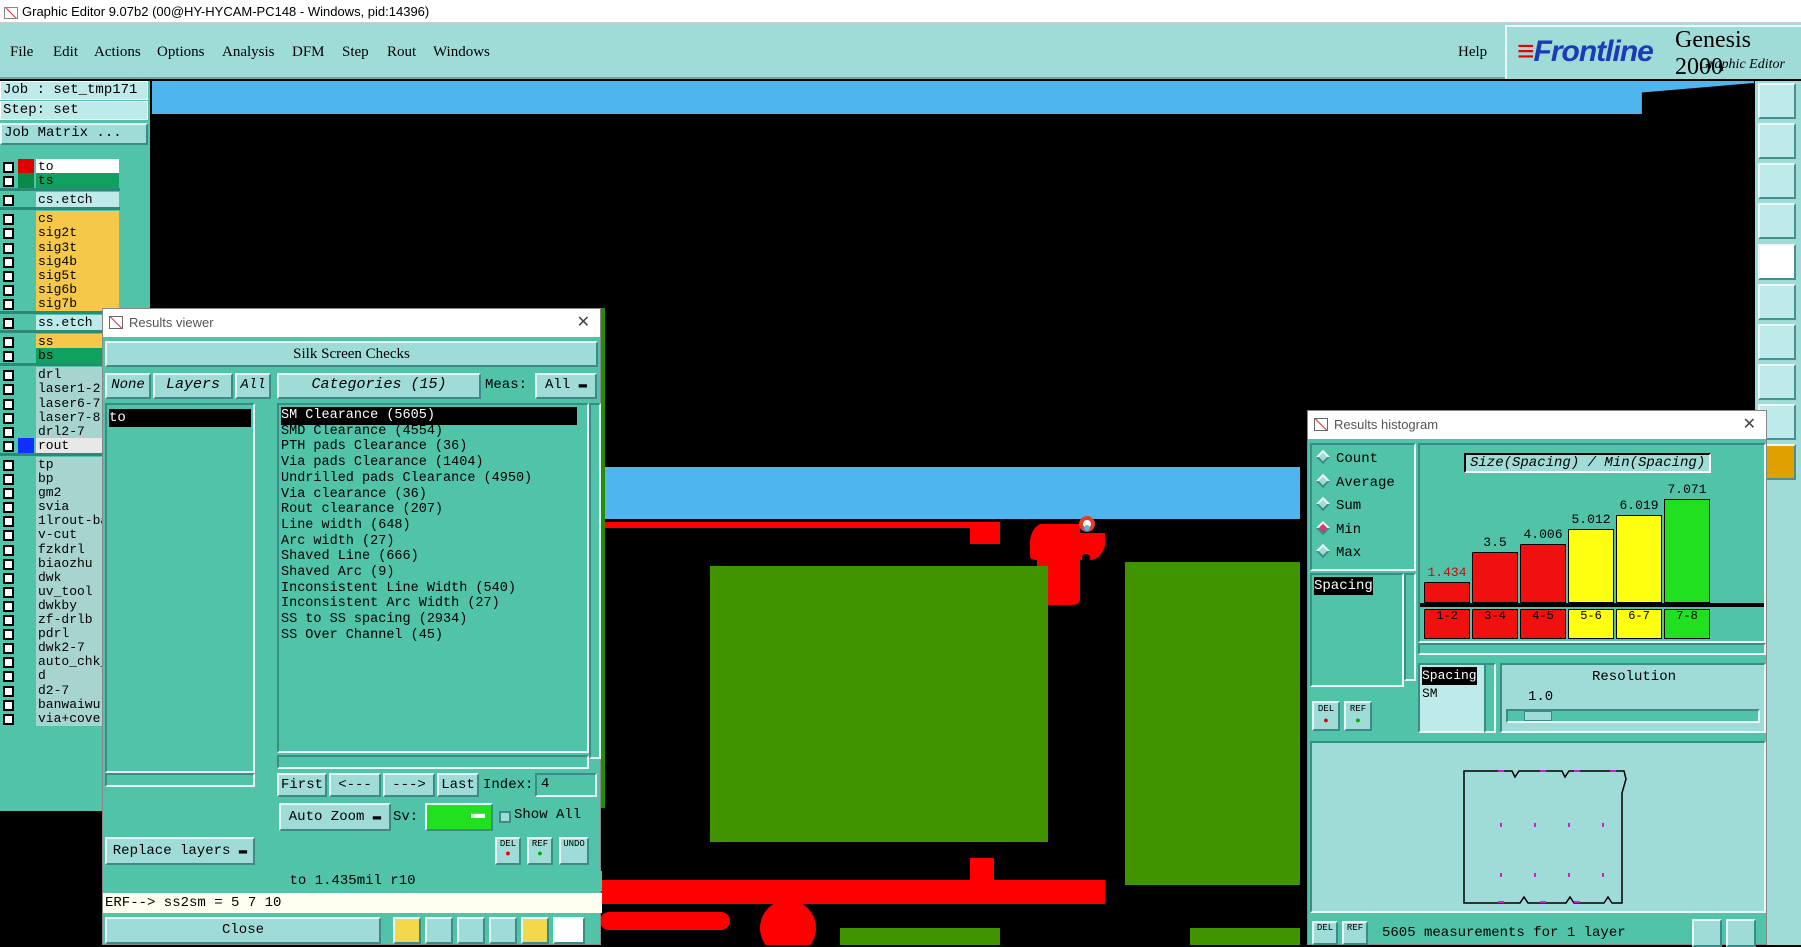 Image resolution: width=1801 pixels, height=947 pixels. Describe the element at coordinates (1777, 181) in the screenshot. I see `zoom-fit-icon` at that location.